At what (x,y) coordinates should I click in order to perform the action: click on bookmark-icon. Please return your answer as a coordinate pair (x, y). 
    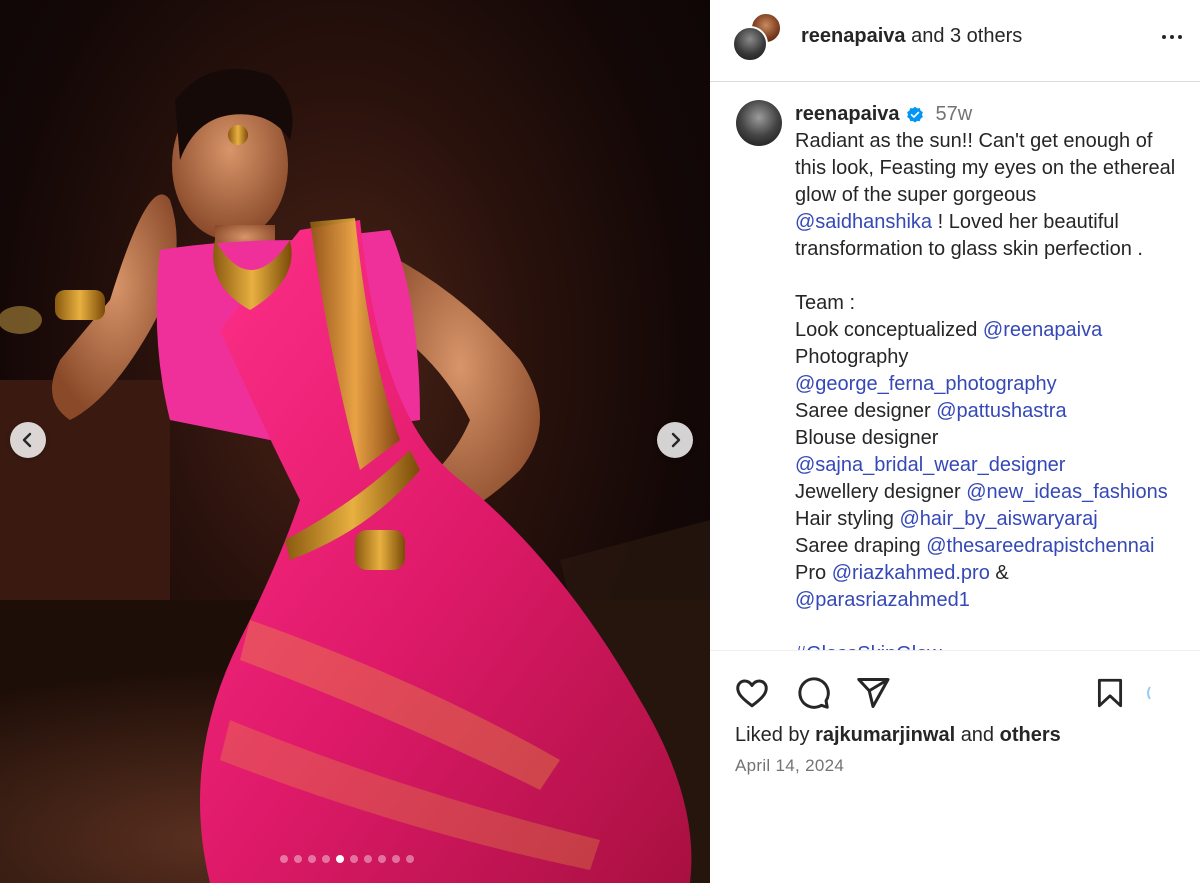
    Looking at the image, I should click on (1110, 693).